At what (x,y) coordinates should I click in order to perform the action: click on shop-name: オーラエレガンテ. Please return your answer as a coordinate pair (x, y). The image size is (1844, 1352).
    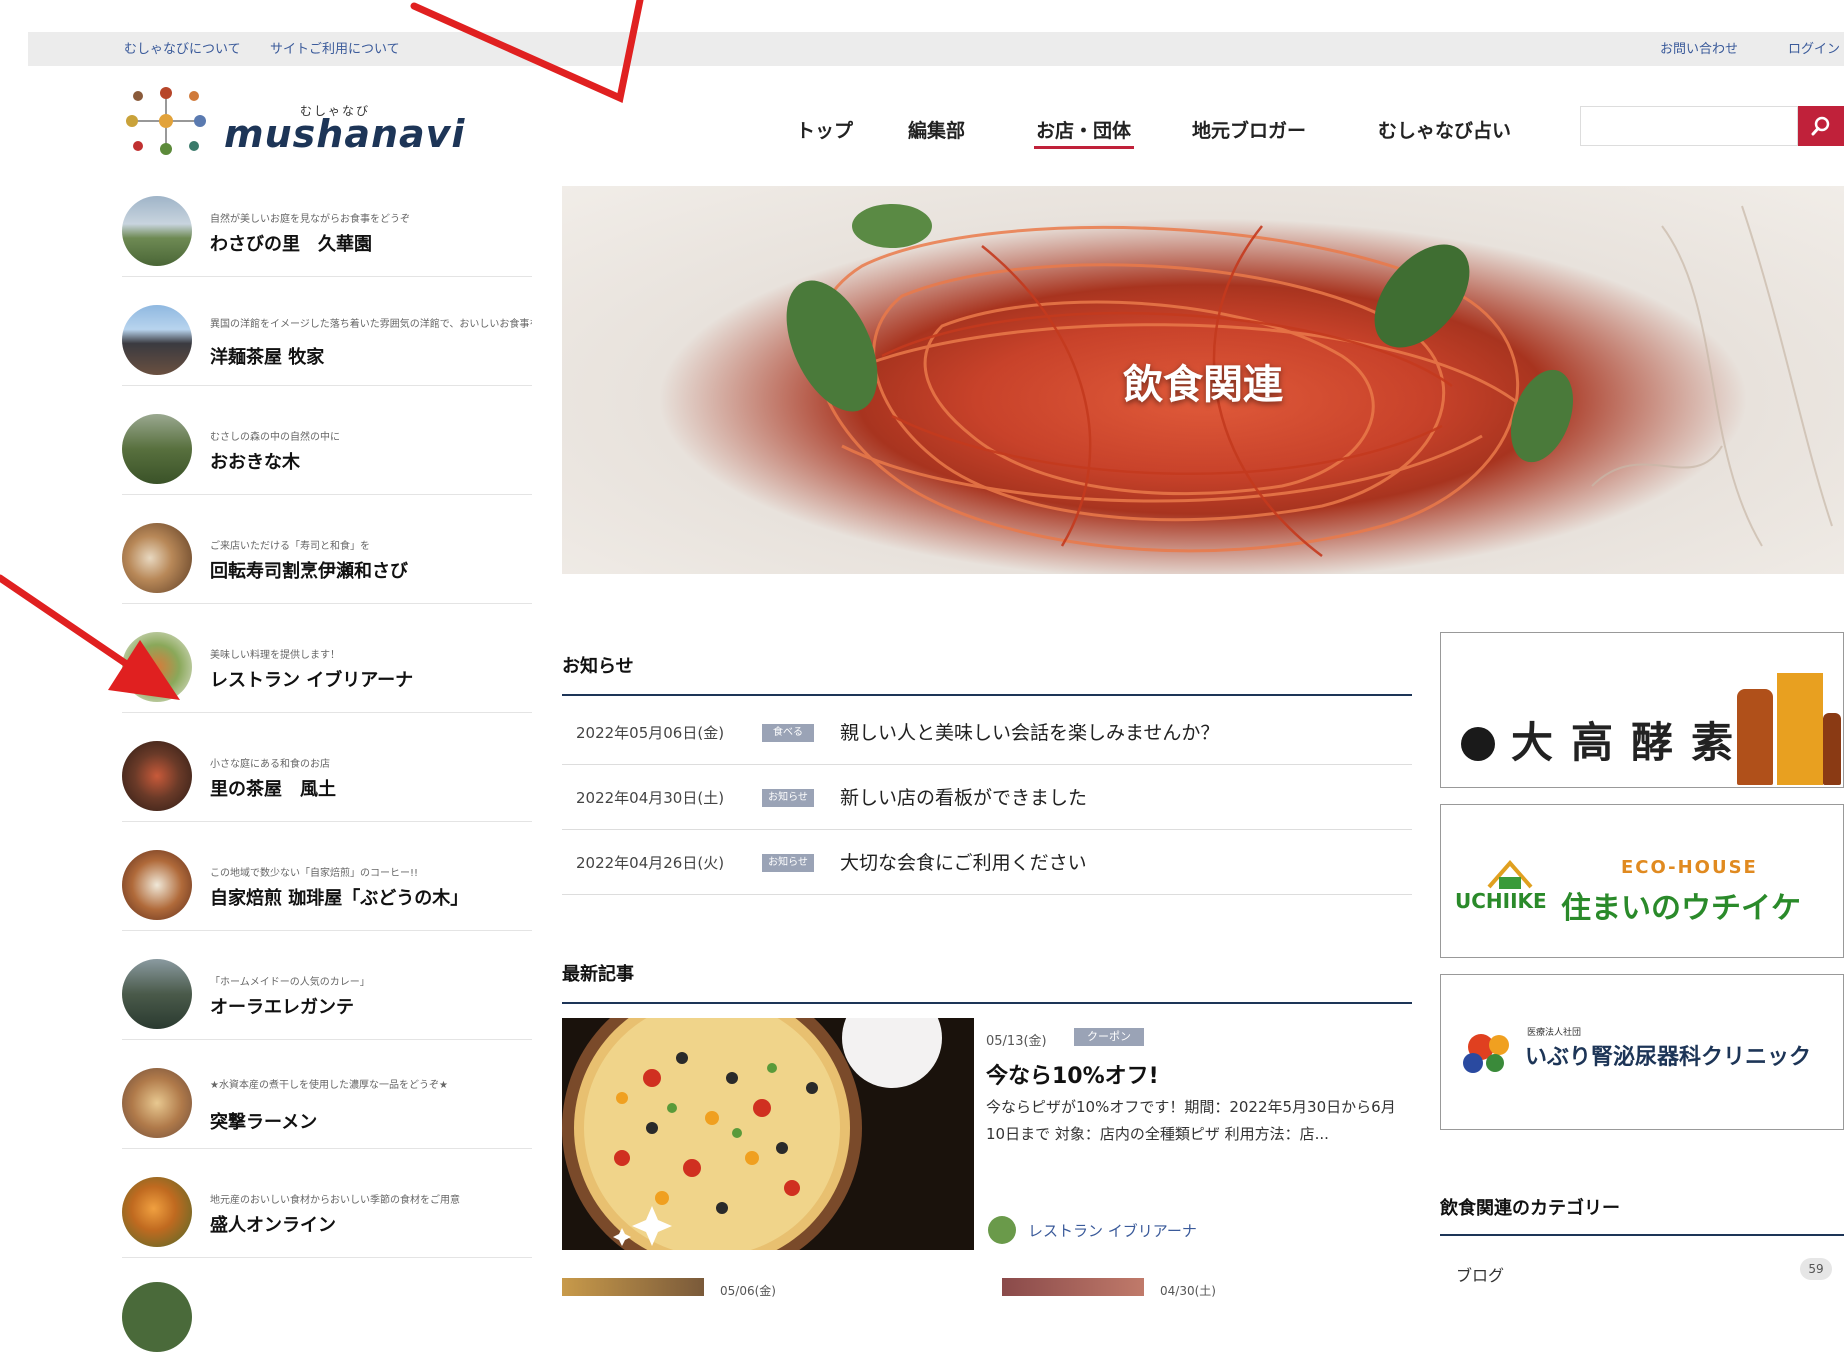
    Looking at the image, I should click on (282, 1007).